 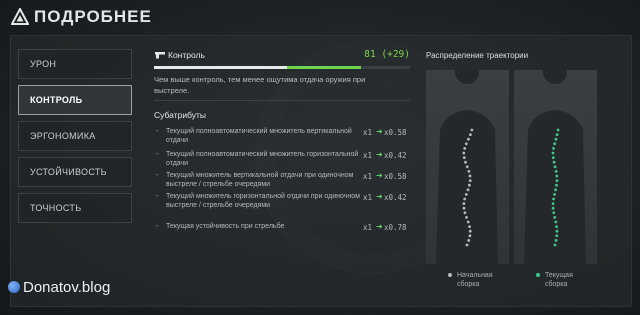 I want to click on stat-name: Контроль, so click(x=186, y=55).